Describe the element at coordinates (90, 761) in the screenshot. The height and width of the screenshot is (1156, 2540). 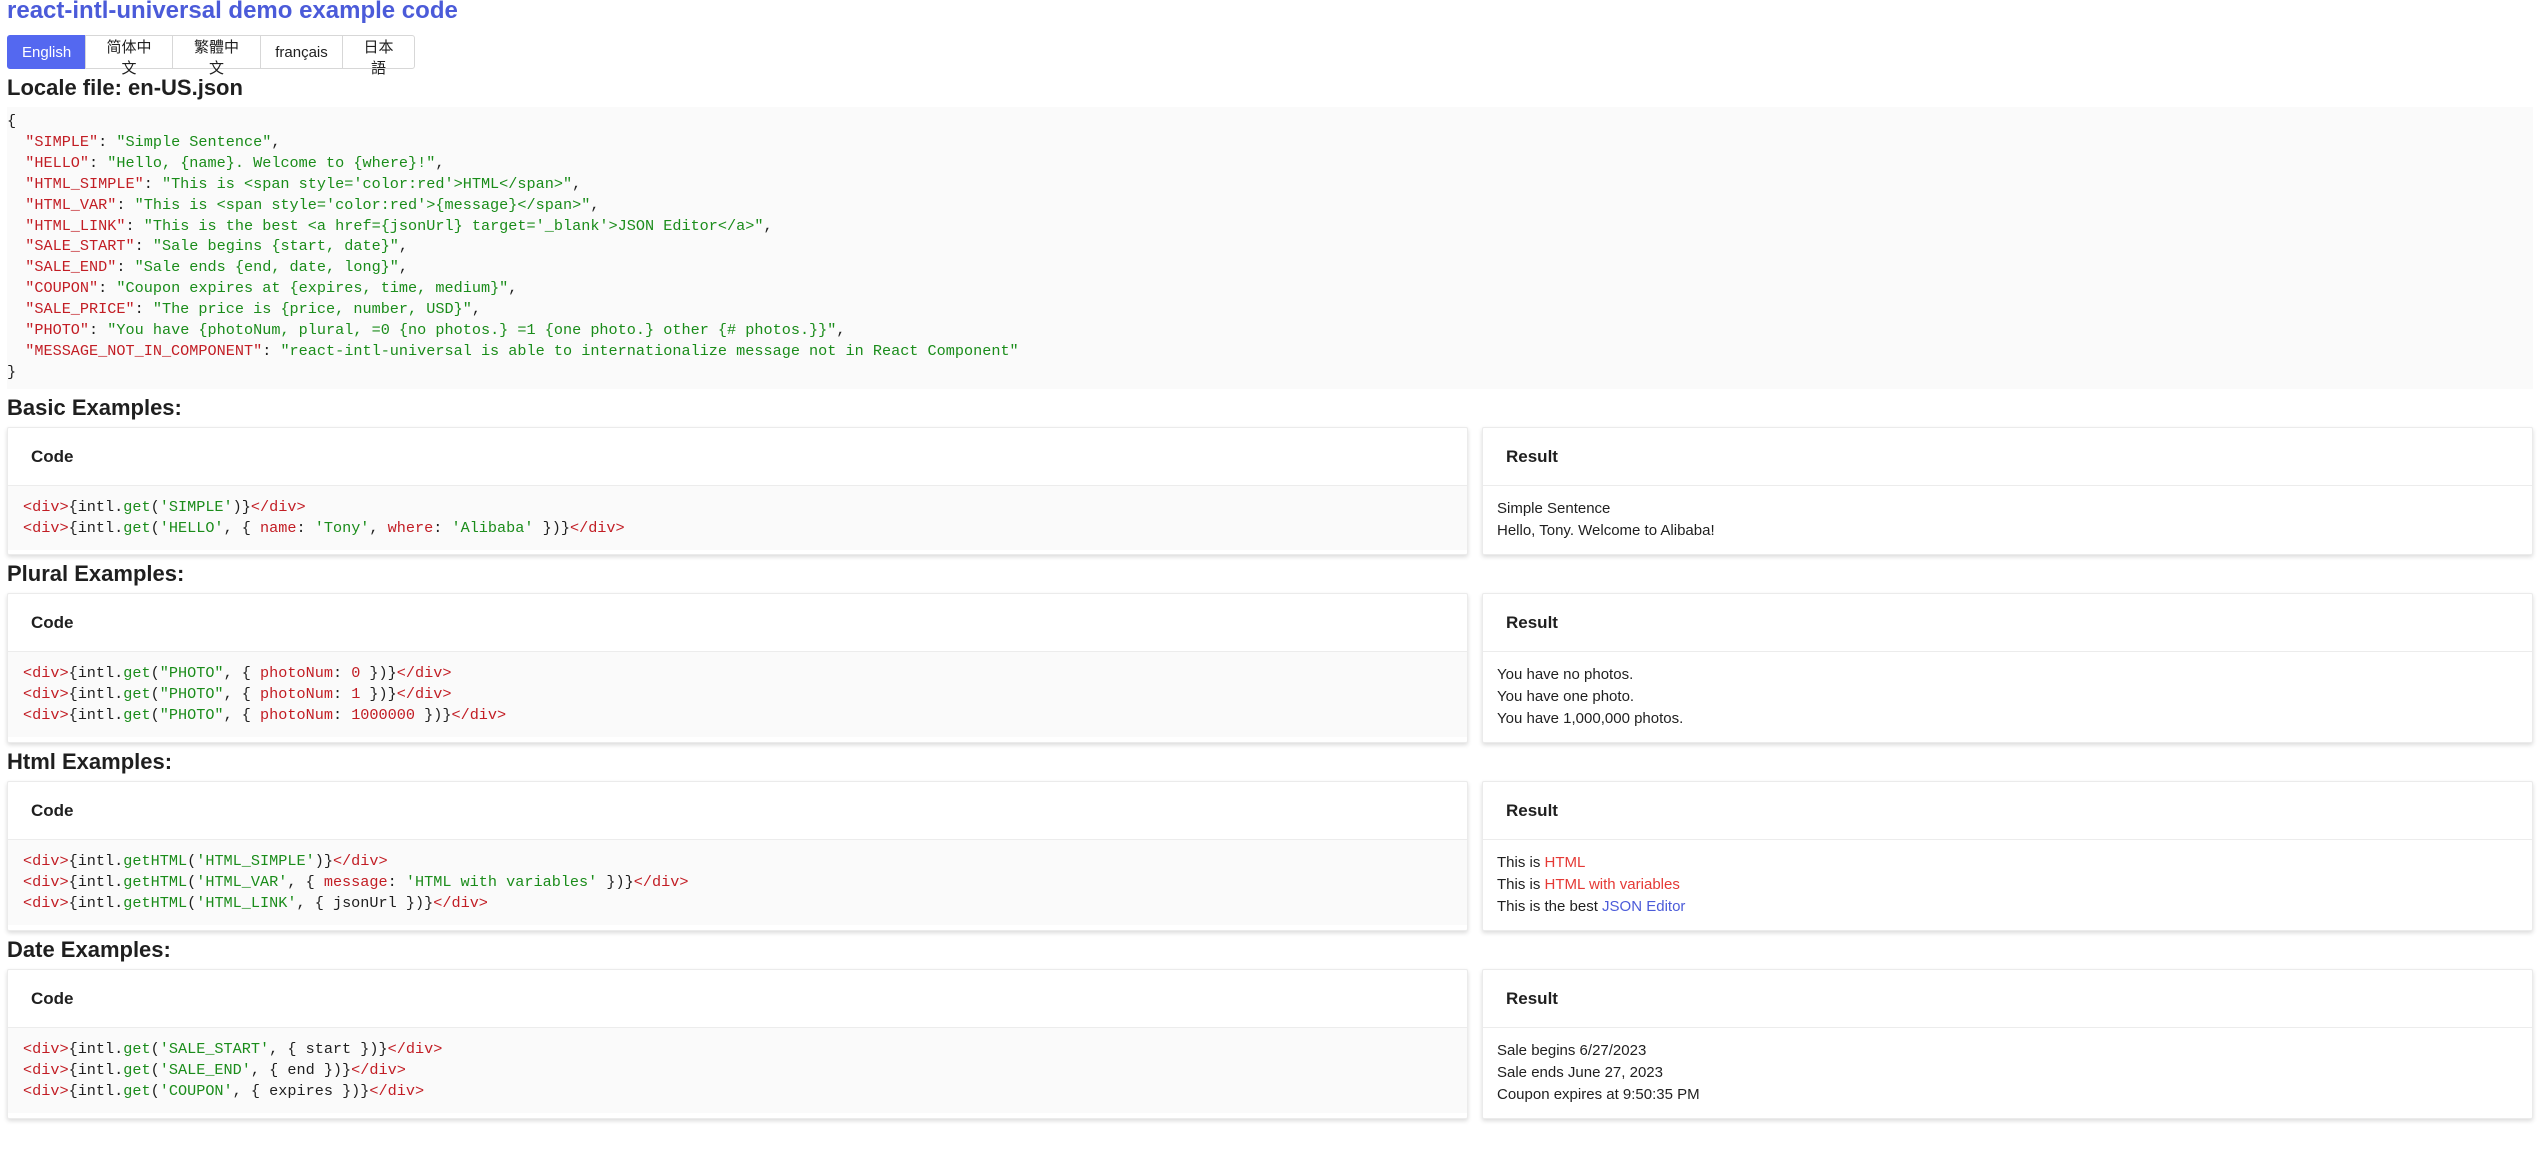
I see `html-examples-heading: Html Examples:` at that location.